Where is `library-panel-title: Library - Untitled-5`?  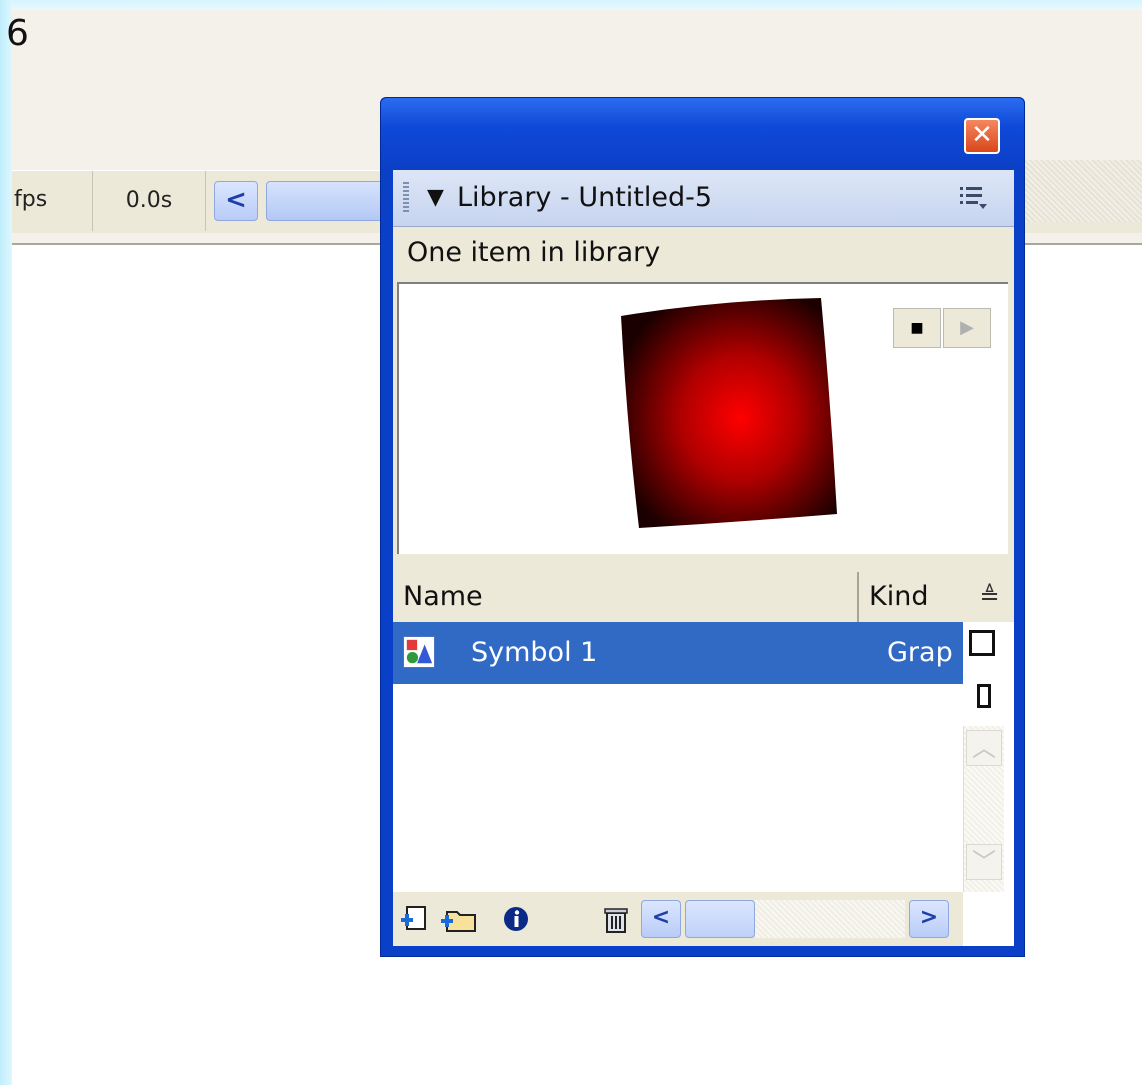 library-panel-title: Library - Untitled-5 is located at coordinates (585, 197).